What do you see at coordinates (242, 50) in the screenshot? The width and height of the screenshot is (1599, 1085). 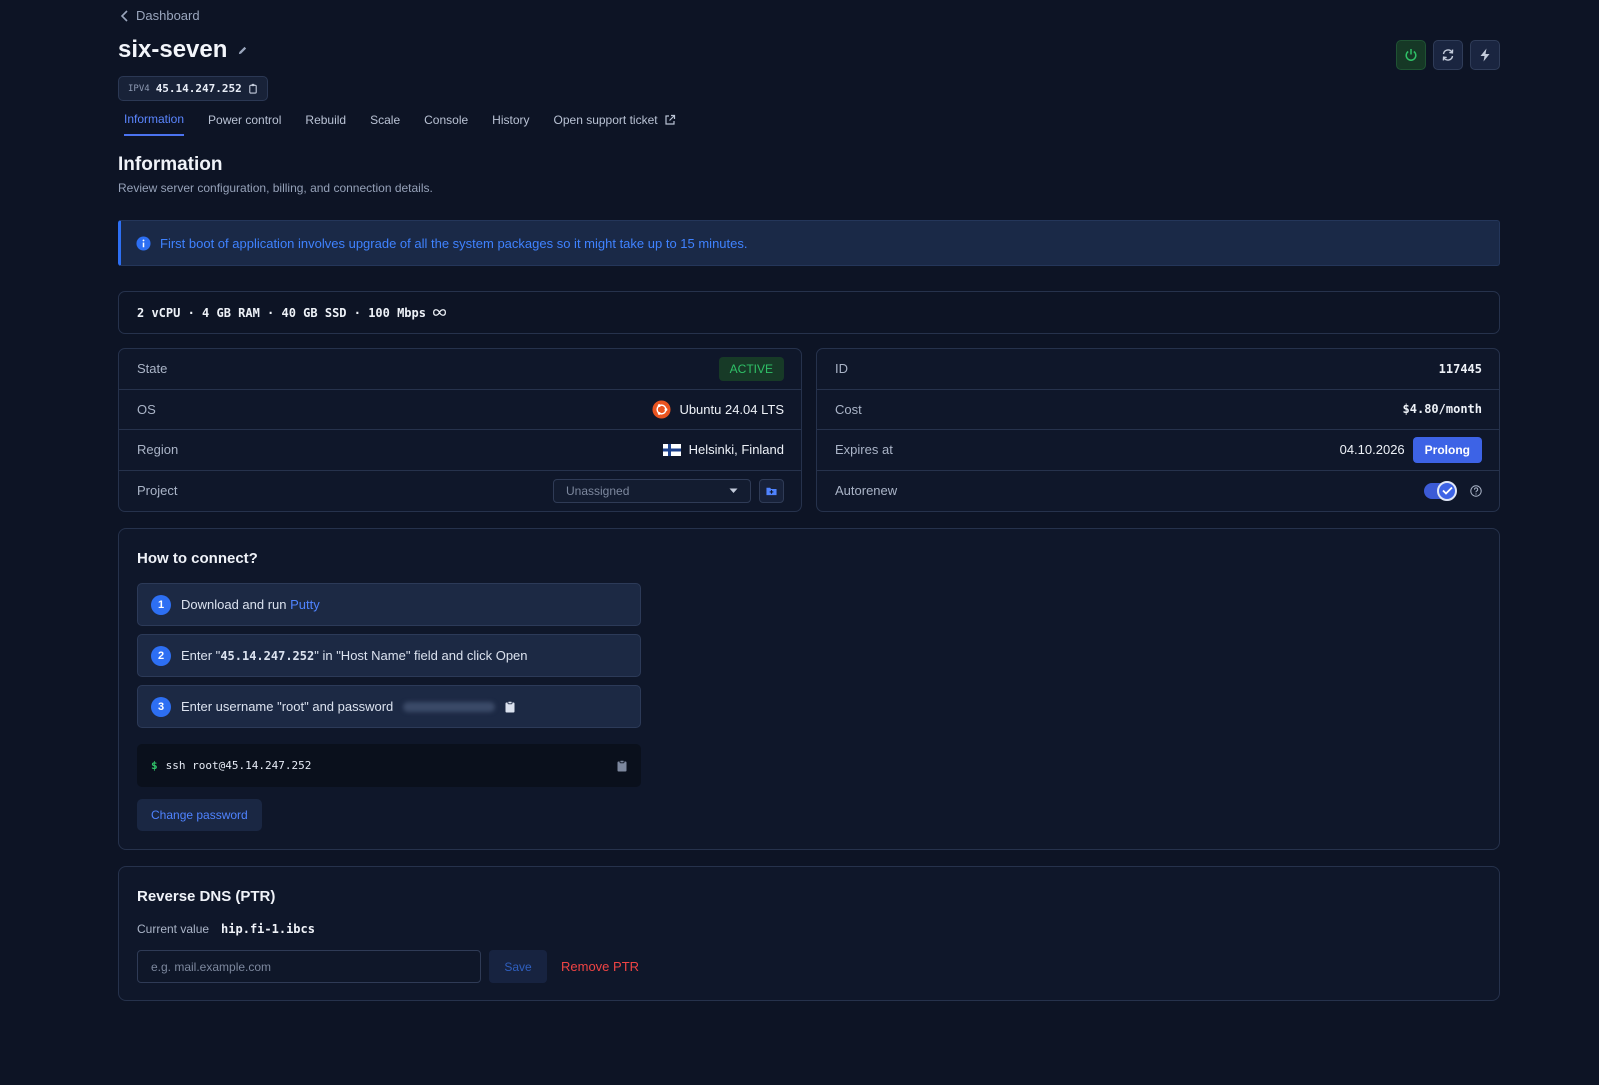 I see `pencil-icon` at bounding box center [242, 50].